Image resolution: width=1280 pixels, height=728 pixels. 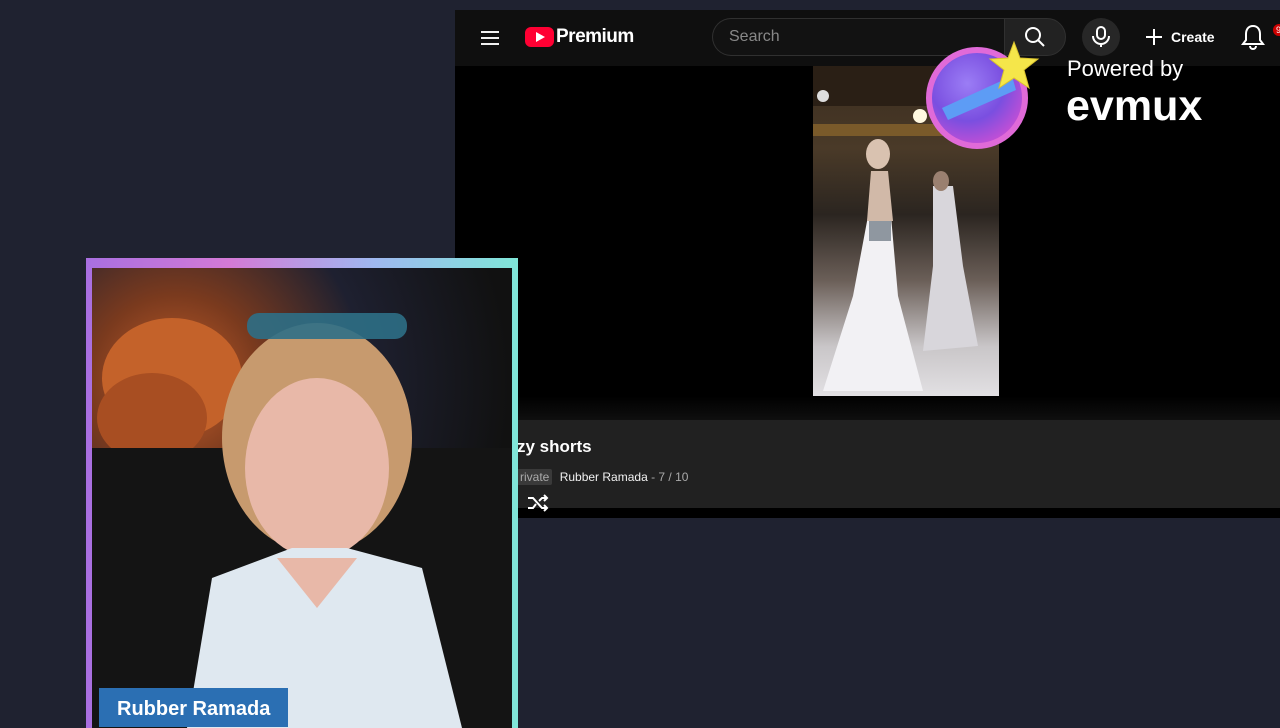 What do you see at coordinates (194, 707) in the screenshot?
I see `name-tag: Rubber Ramada` at bounding box center [194, 707].